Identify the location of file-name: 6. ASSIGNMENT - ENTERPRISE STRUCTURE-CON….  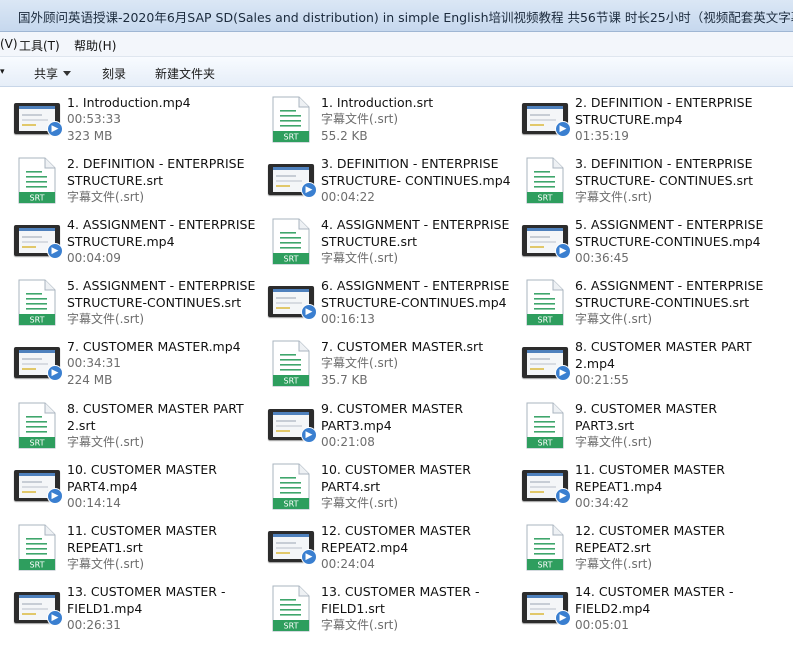
(415, 294).